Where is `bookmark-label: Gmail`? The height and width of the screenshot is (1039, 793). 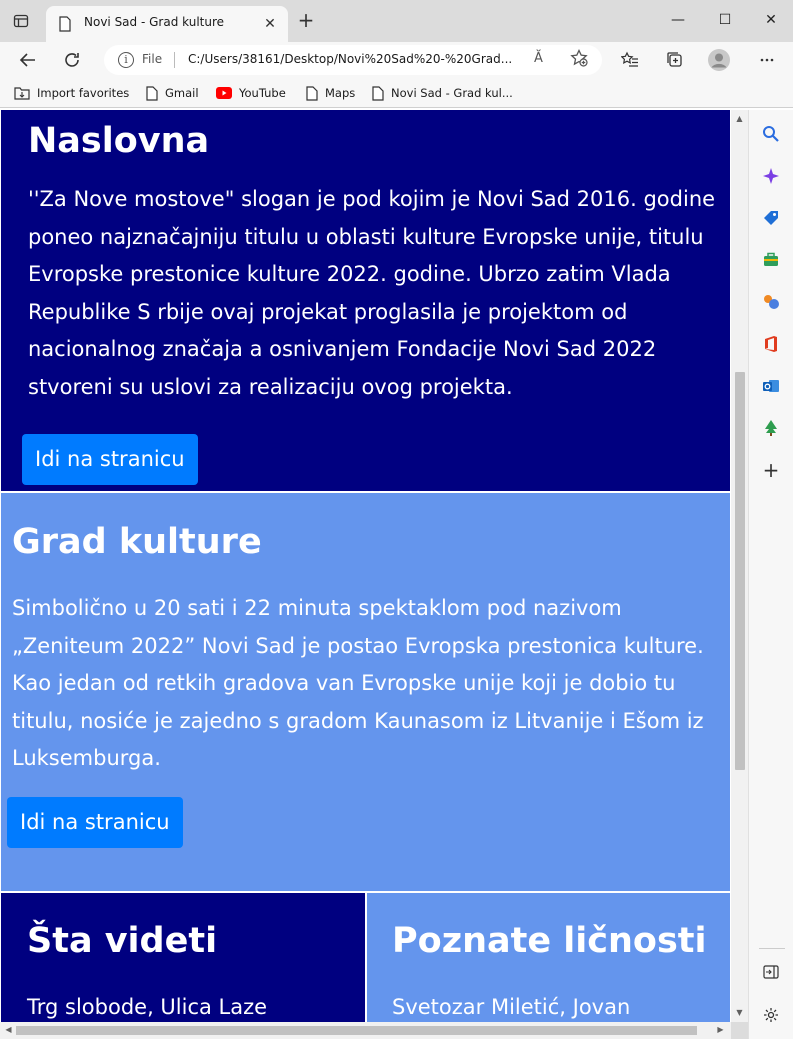
bookmark-label: Gmail is located at coordinates (182, 93).